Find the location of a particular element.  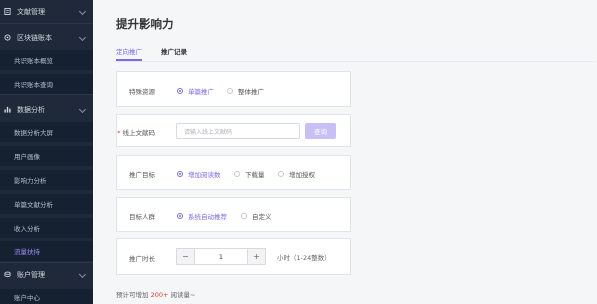

goal-label: 推广目标 is located at coordinates (142, 175).